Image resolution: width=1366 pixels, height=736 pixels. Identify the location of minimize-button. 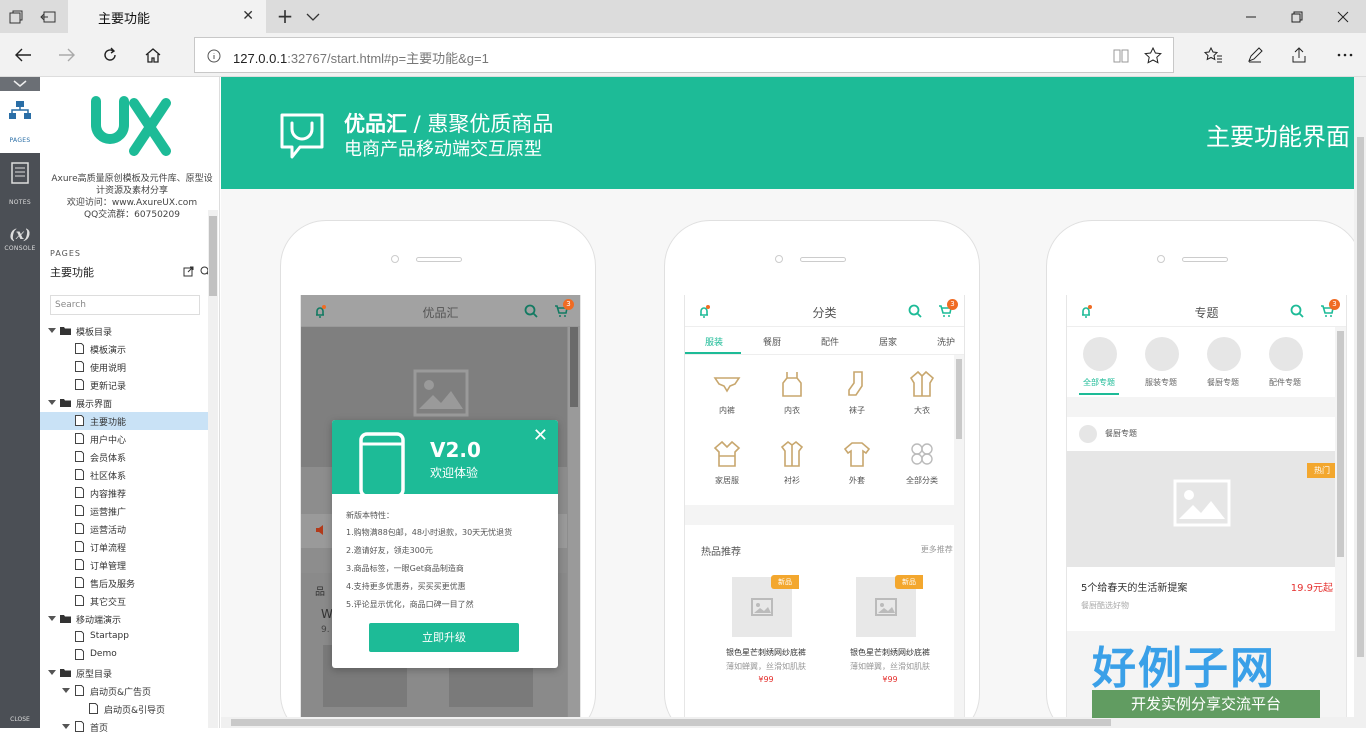
(1251, 16).